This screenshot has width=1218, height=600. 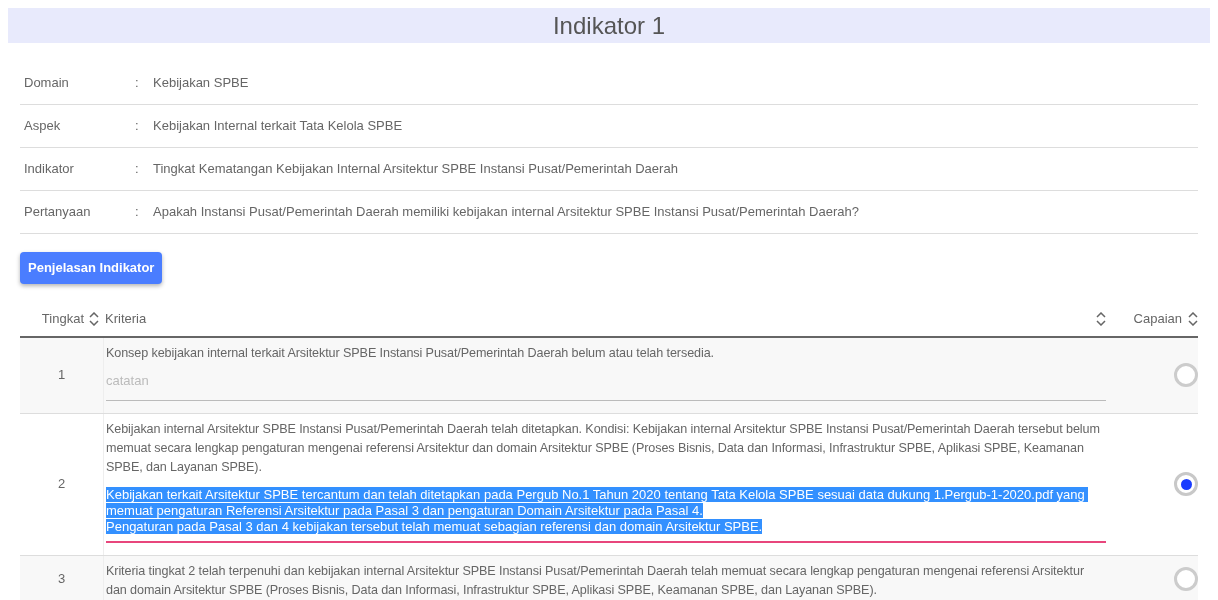 I want to click on criteria-text: Kebijakan internal Arsitektur SPBE Instansi Pusat/Pemerintah Daerah telah ditetapkan. Kondisi: Kebijakan internal Arsitektur SPBE Instansi Pusat/Pemerintah Daerah tersebut belum memuat secara lengkap pengaturan mengenai referensi Arsitektur dan domain Arsitektur SPBE (Proses Bisnis, Data dan Informasi, Infrastruktur SPBE, Aplikasi SPBE, Keamanan SPBE, dan Layanan SPBE)., so click(x=603, y=448).